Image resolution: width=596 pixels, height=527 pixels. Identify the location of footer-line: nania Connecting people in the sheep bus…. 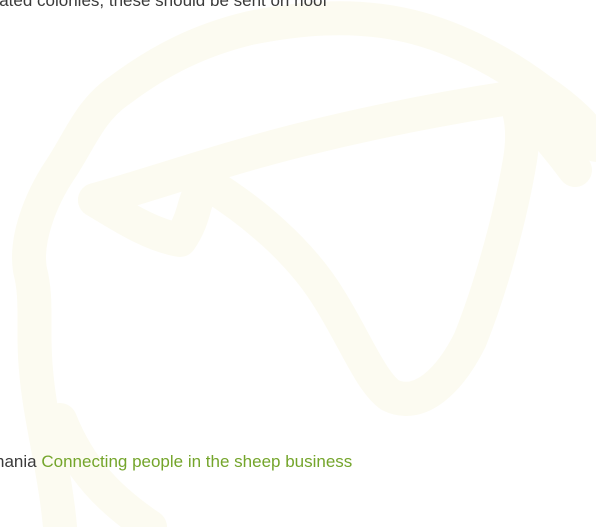
(176, 462).